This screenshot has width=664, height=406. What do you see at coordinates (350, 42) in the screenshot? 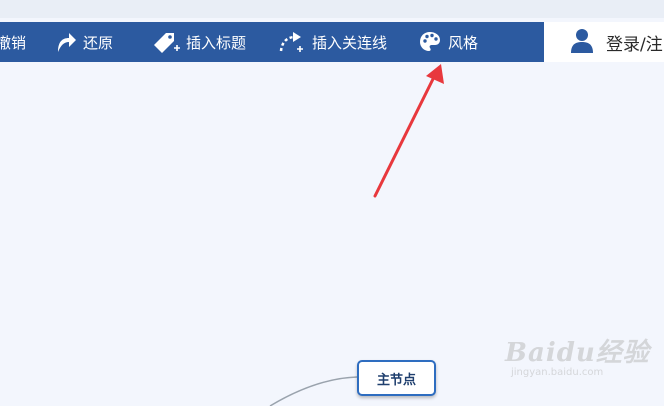
I see `insert-connector-label: 插入关连线` at bounding box center [350, 42].